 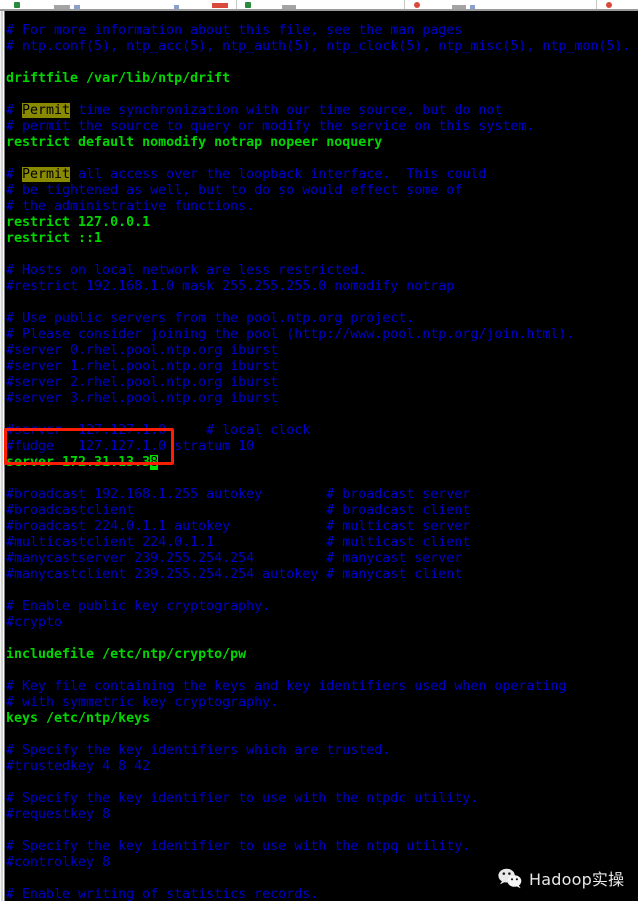 I want to click on terminal-line: #server 0.rhel.pool.ntp.org iburst, so click(x=142, y=351).